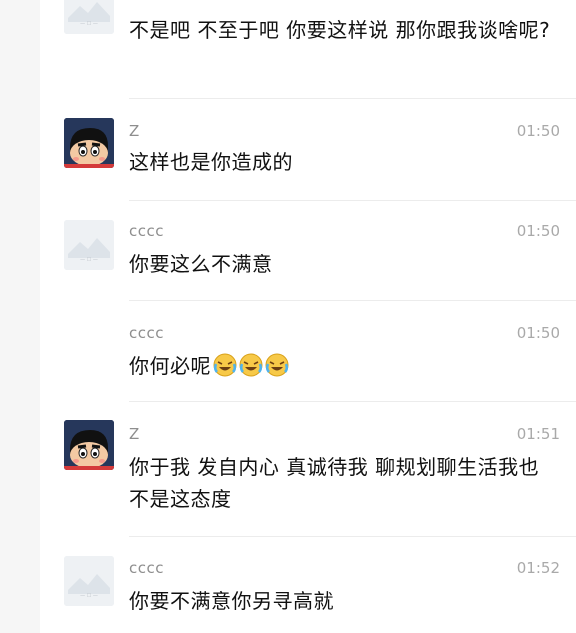 This screenshot has width=576, height=633. What do you see at coordinates (170, 366) in the screenshot?
I see `message-text-content: 你何必呢` at bounding box center [170, 366].